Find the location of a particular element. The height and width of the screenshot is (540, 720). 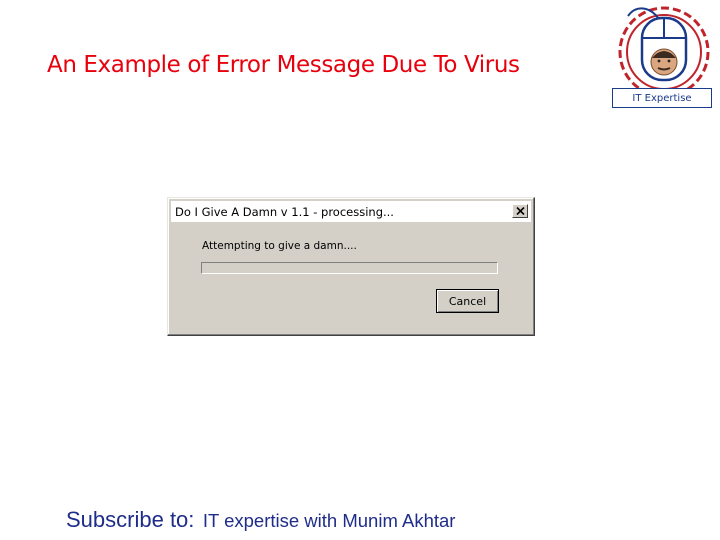

close-button is located at coordinates (520, 211).